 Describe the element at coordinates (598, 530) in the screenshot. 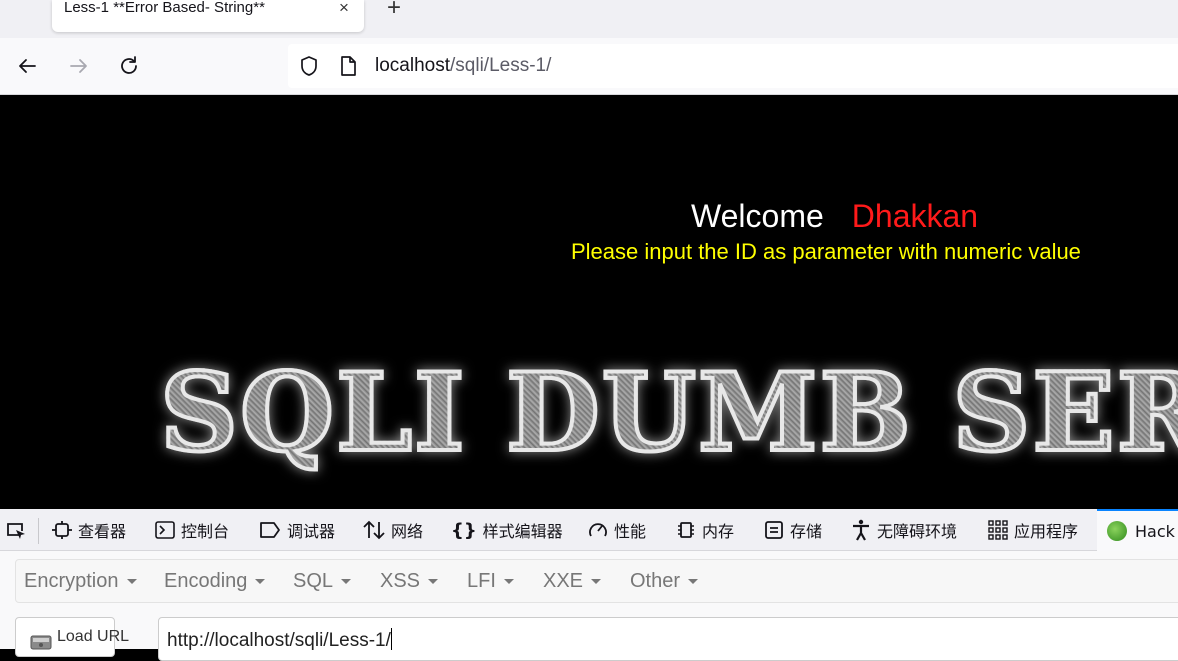

I see `performance-icon` at that location.